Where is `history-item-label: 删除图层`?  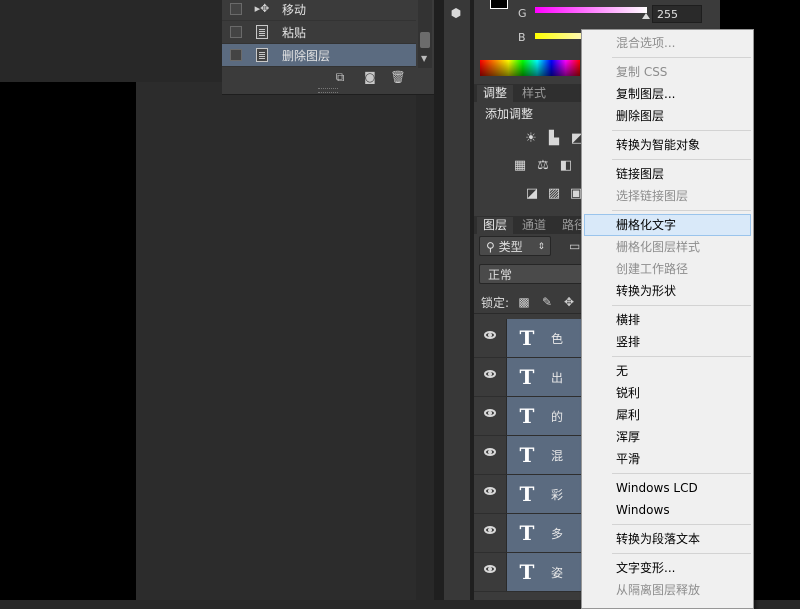 history-item-label: 删除图层 is located at coordinates (306, 56).